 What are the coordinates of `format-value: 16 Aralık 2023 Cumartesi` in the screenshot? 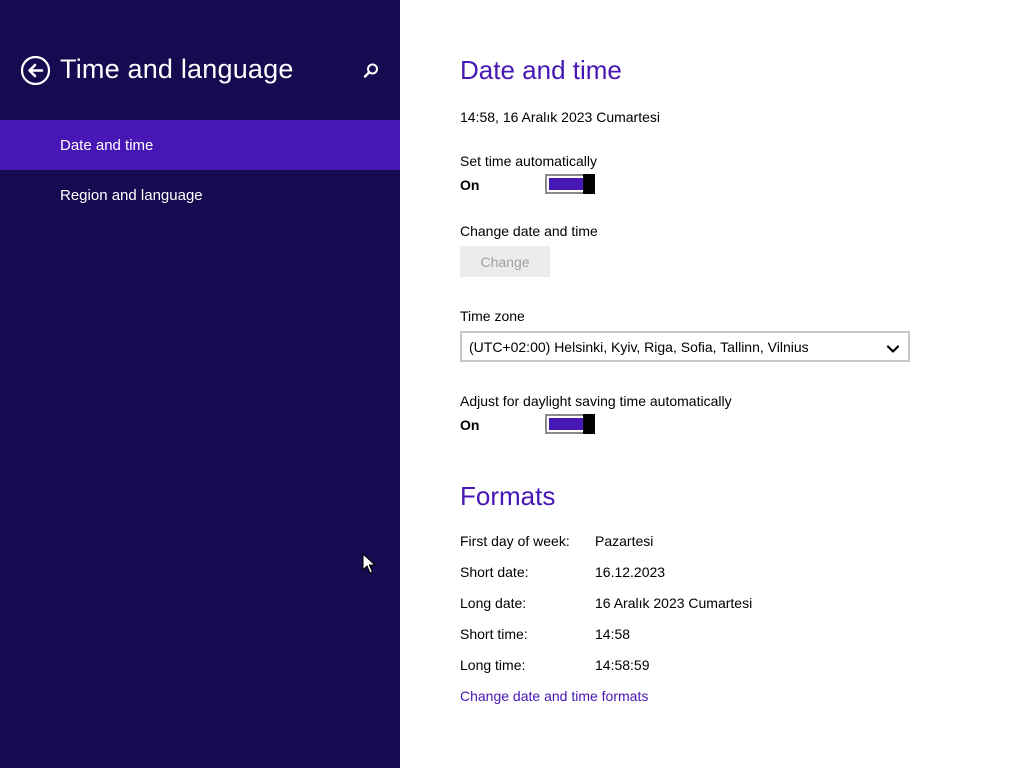 It's located at (674, 603).